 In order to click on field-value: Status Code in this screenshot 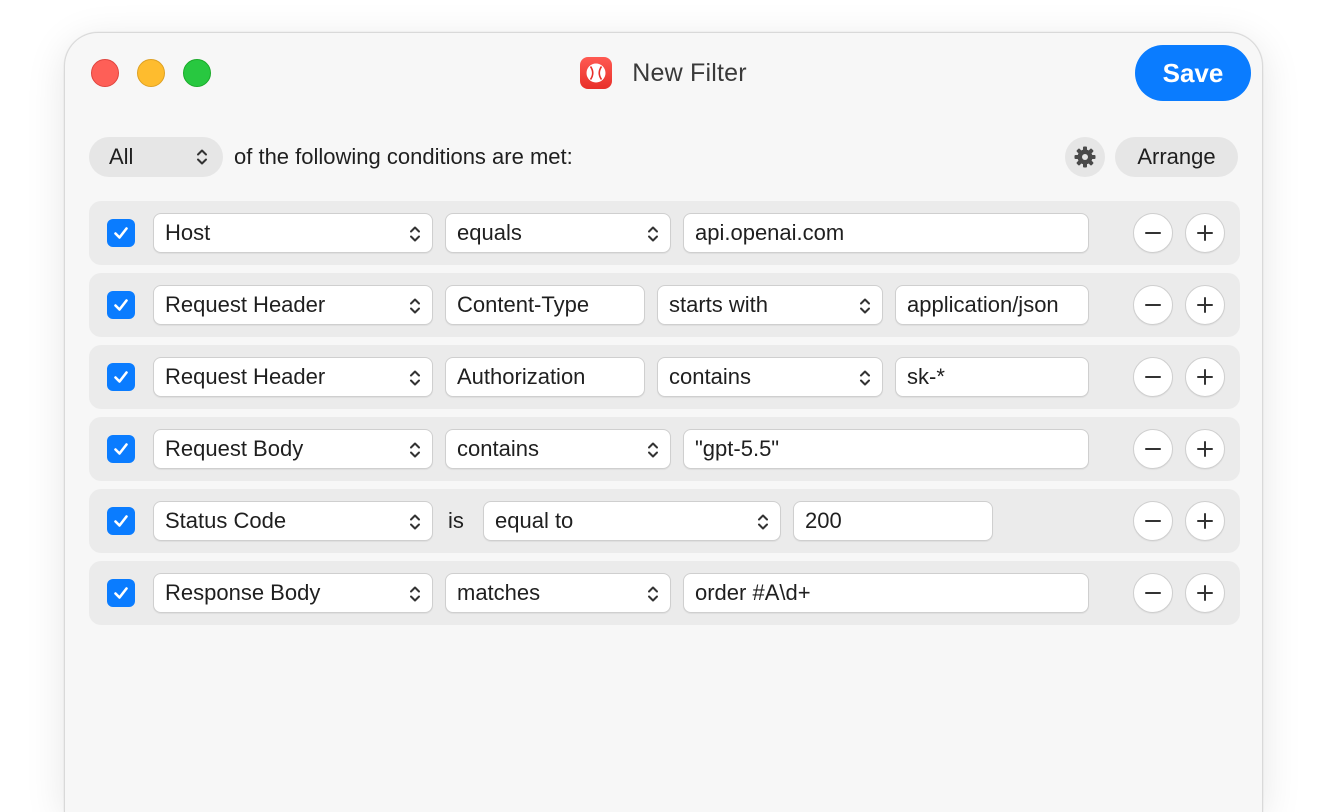, I will do `click(226, 520)`.